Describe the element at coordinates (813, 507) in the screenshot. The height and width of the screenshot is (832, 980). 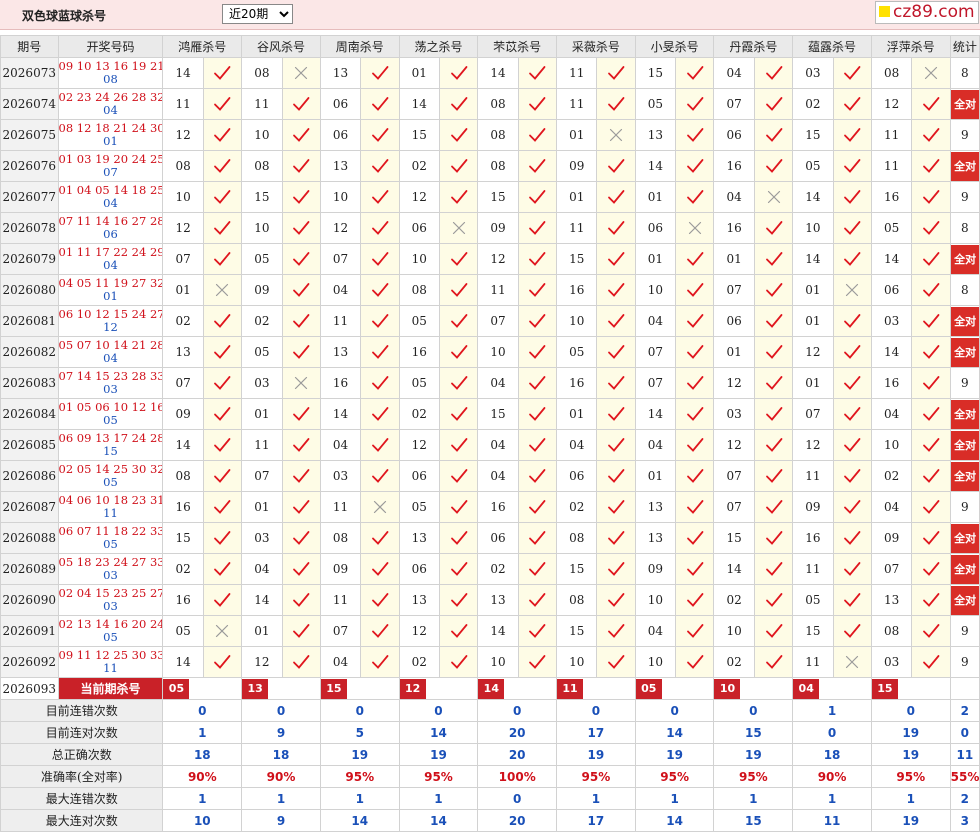
I see `kill-number: 09` at that location.